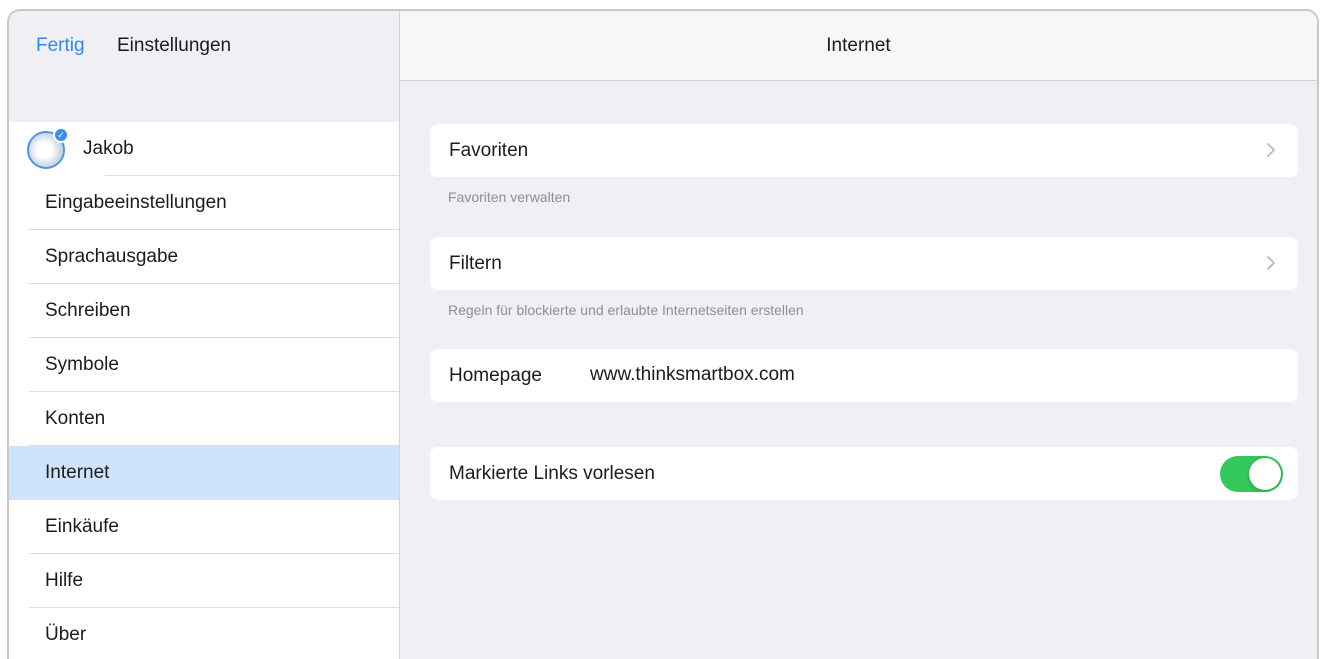  Describe the element at coordinates (174, 45) in the screenshot. I see `sidebar-title: Einstellungen` at that location.